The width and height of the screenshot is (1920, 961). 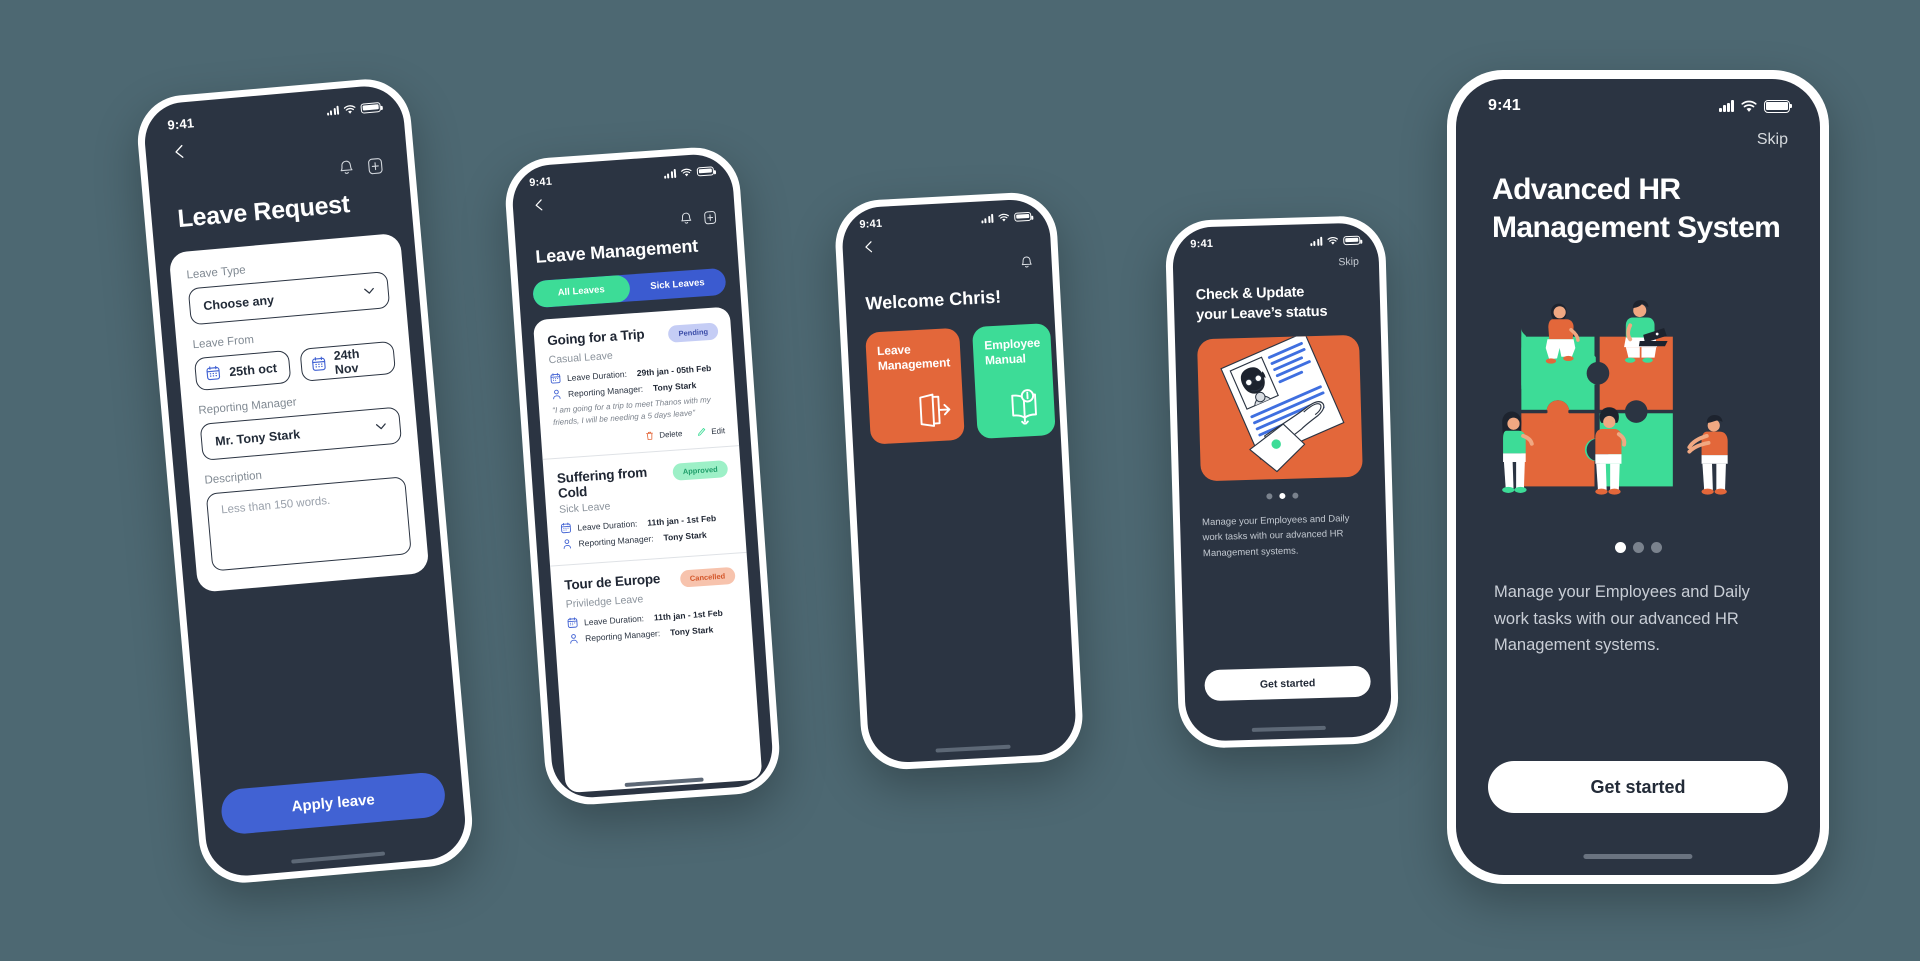 I want to click on hand-holding-resume-illustration, so click(x=1279, y=408).